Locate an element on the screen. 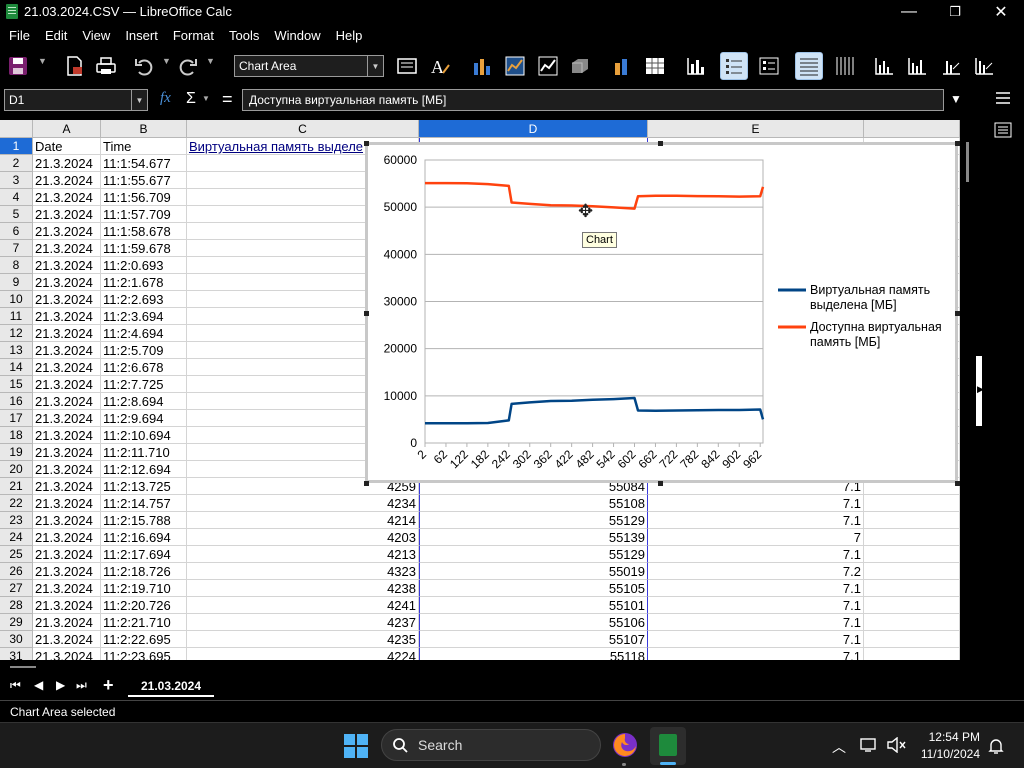 The height and width of the screenshot is (768, 1024). horizontal-scrollbar is located at coordinates (480, 667).